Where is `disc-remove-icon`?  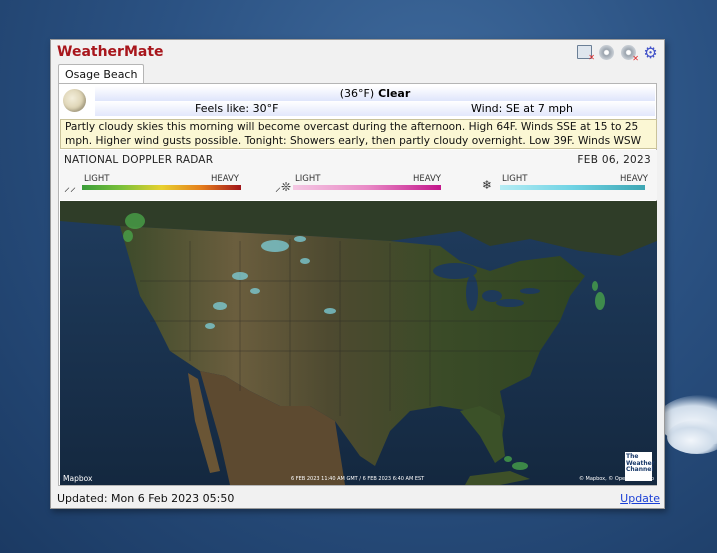 disc-remove-icon is located at coordinates (630, 54).